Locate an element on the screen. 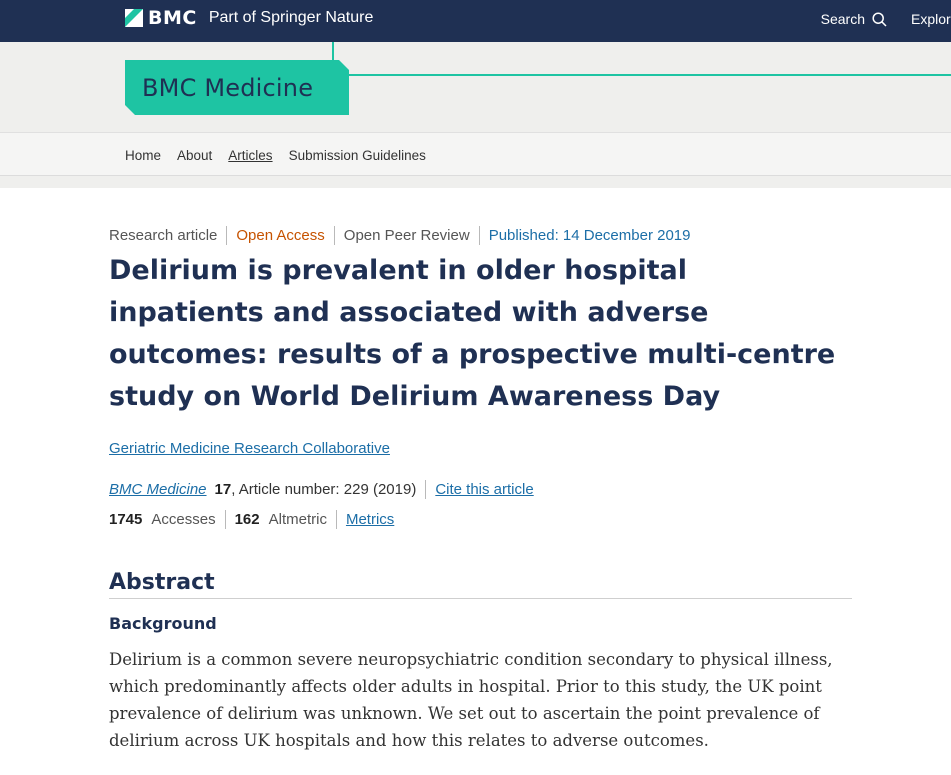 Image resolution: width=951 pixels, height=775 pixels. accesses-count: 1745 is located at coordinates (126, 519).